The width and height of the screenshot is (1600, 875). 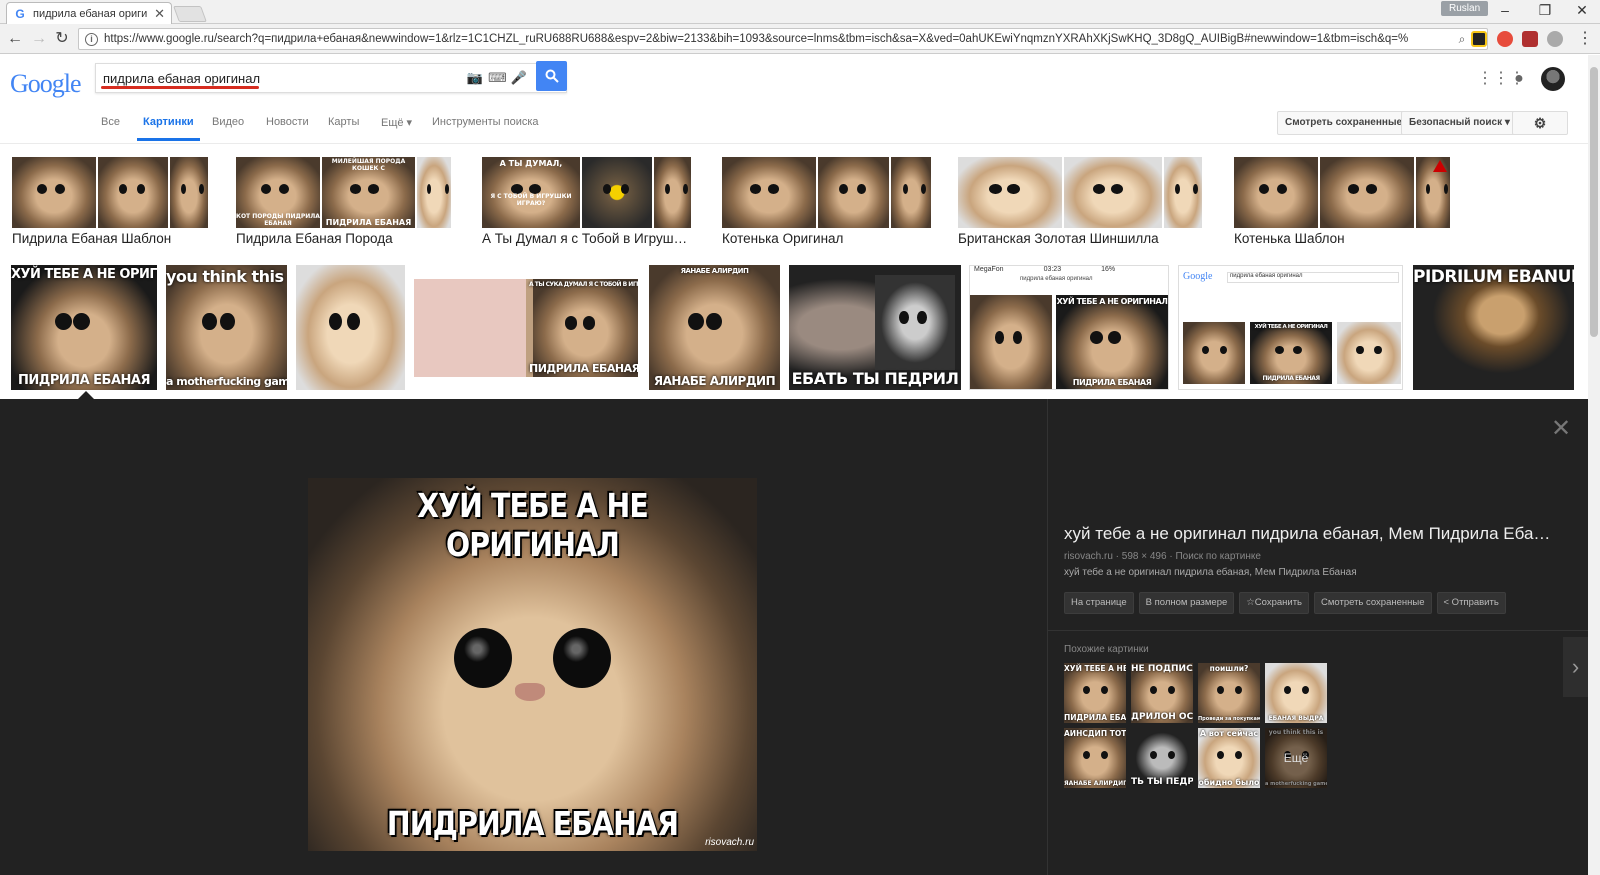 I want to click on image-caption: Google, so click(x=1198, y=276).